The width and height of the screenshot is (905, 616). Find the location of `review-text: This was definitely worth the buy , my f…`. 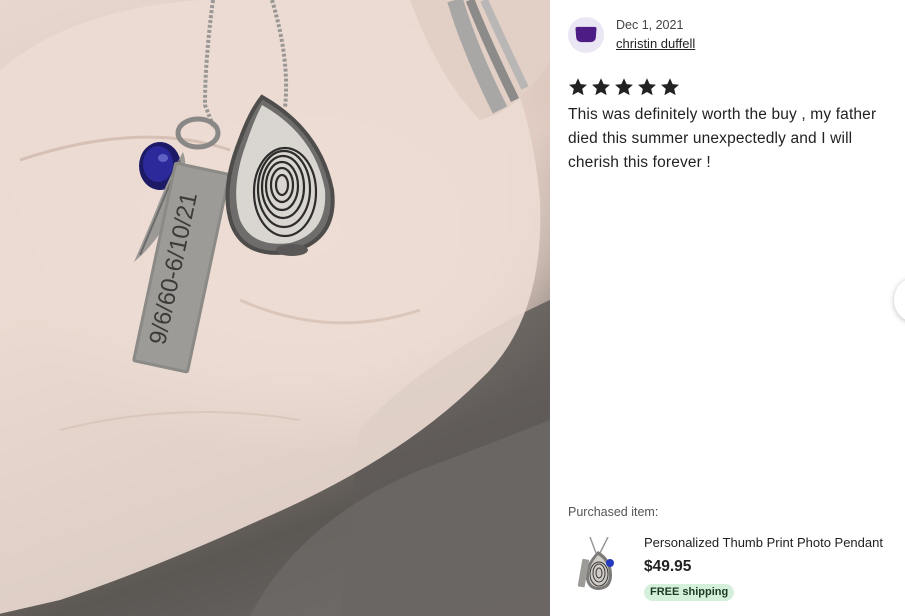

review-text: This was definitely worth the buy , my f… is located at coordinates (722, 138).